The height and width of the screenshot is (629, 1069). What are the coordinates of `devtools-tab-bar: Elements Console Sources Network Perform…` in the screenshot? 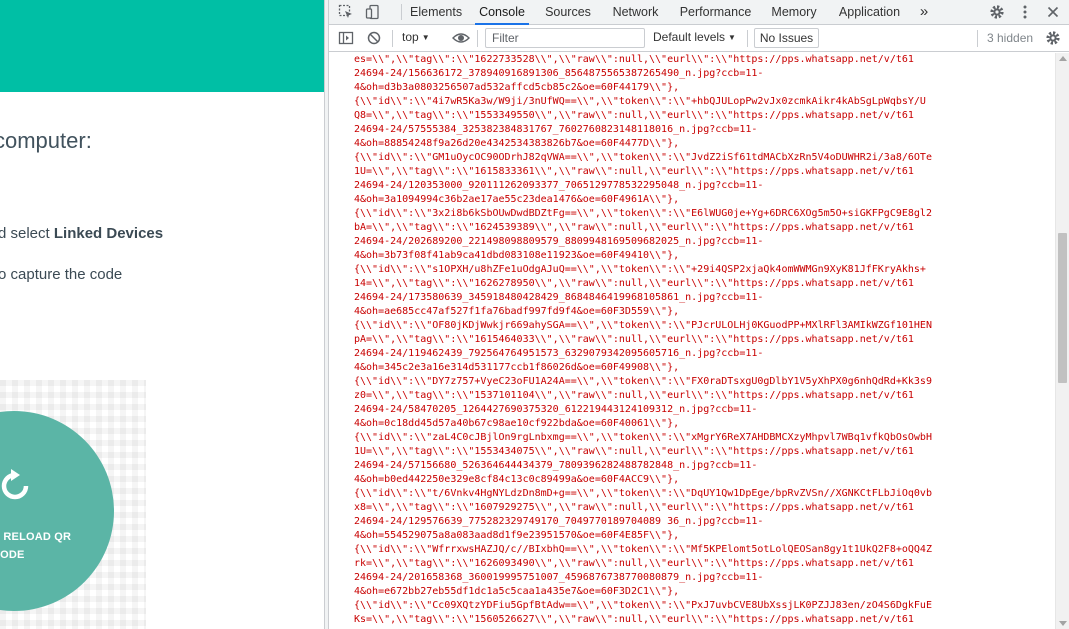 It's located at (699, 12).